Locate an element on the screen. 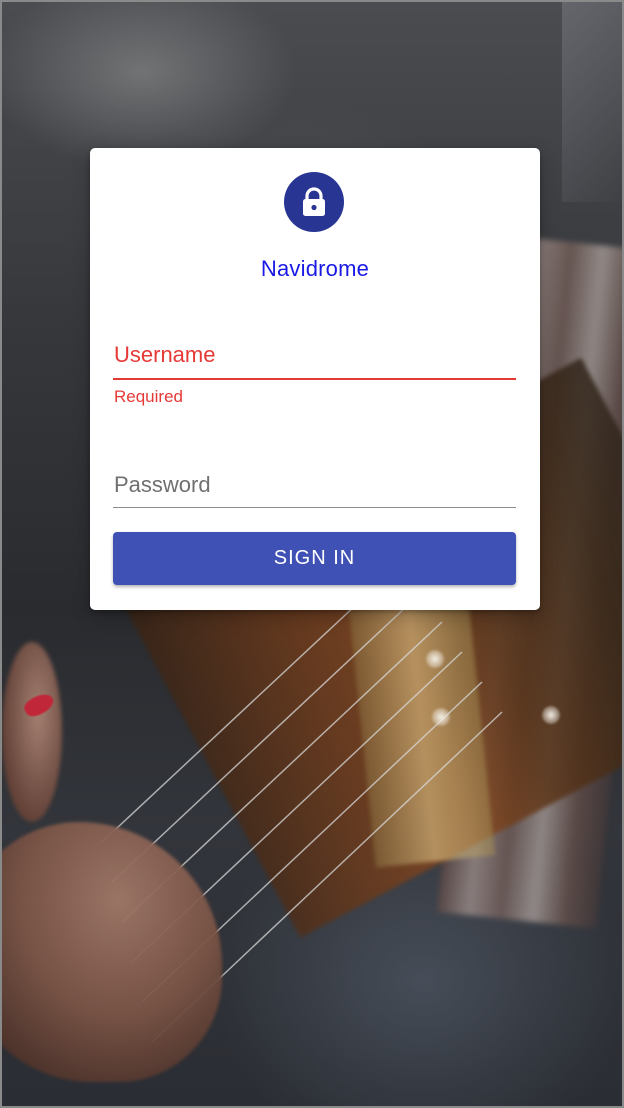 This screenshot has height=1108, width=624. avatar is located at coordinates (314, 202).